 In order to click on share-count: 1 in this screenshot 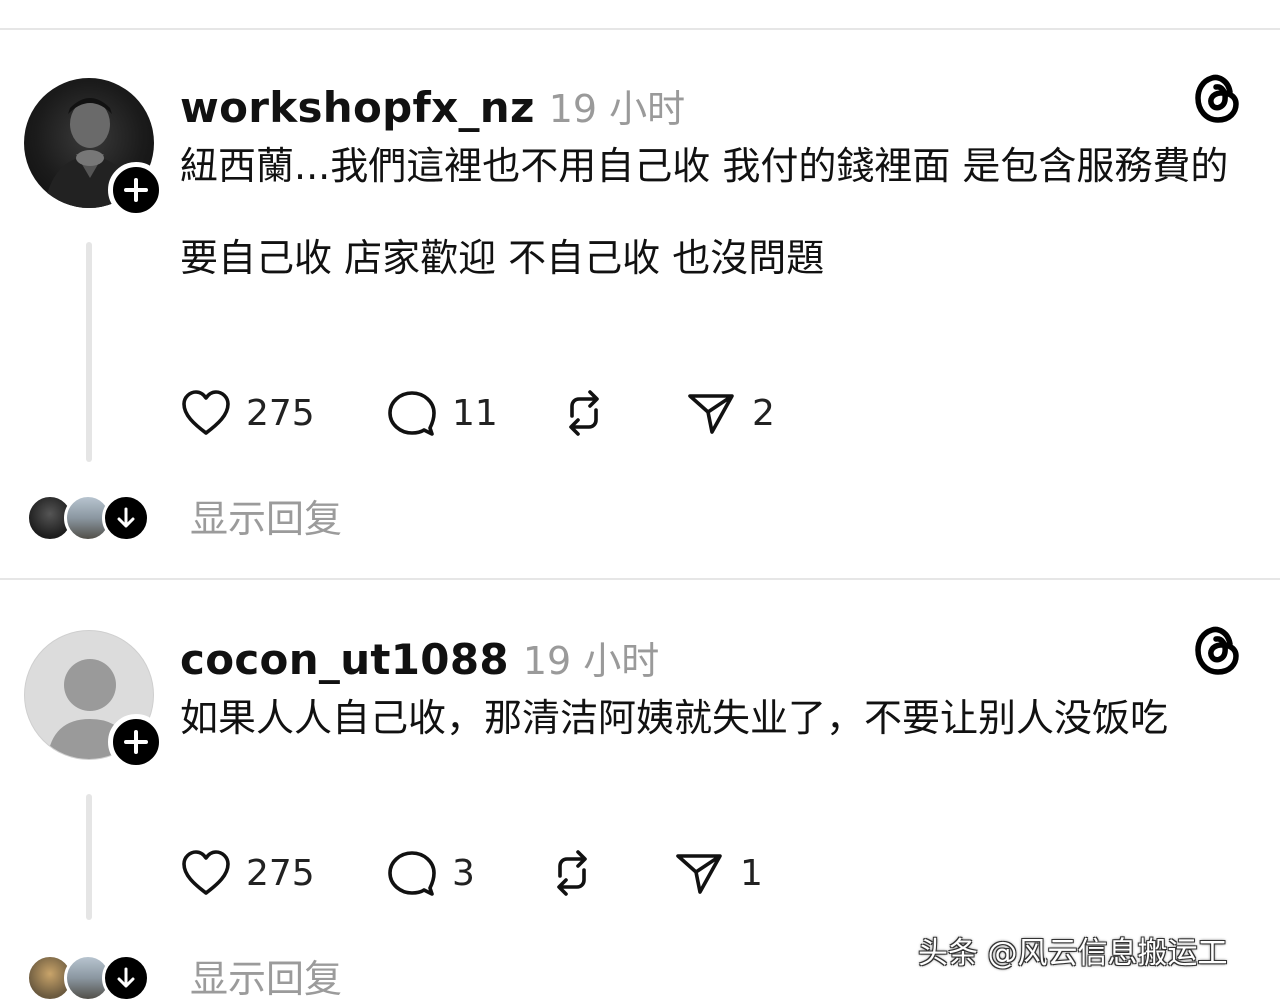, I will do `click(751, 873)`.